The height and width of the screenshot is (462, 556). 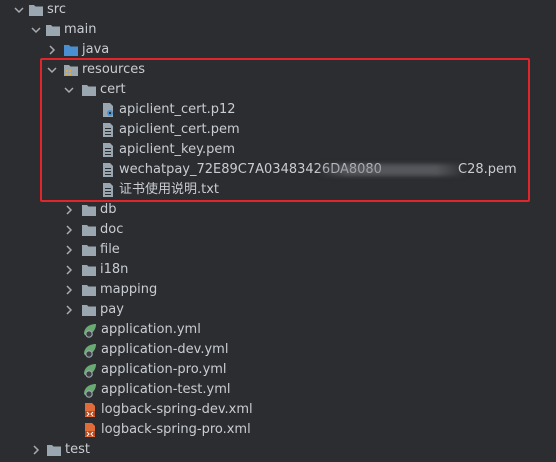 What do you see at coordinates (278, 10) in the screenshot?
I see `tree-row-src: src` at bounding box center [278, 10].